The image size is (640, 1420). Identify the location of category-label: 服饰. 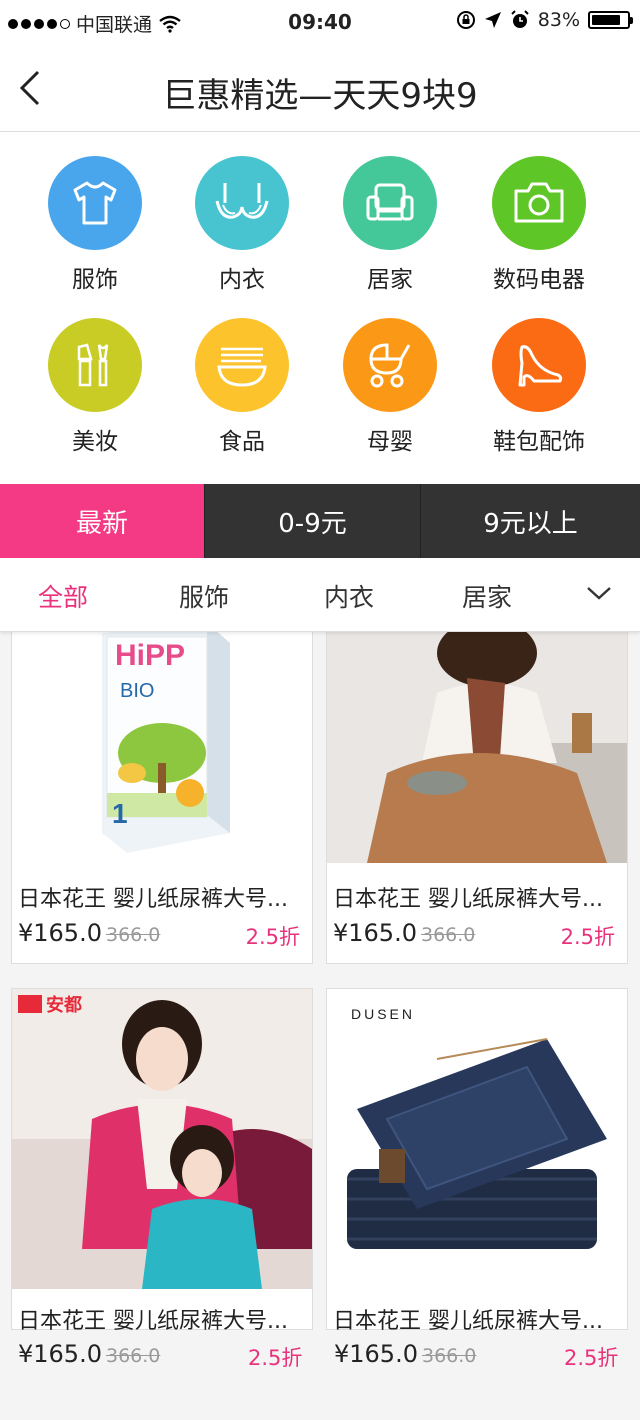
(95, 280).